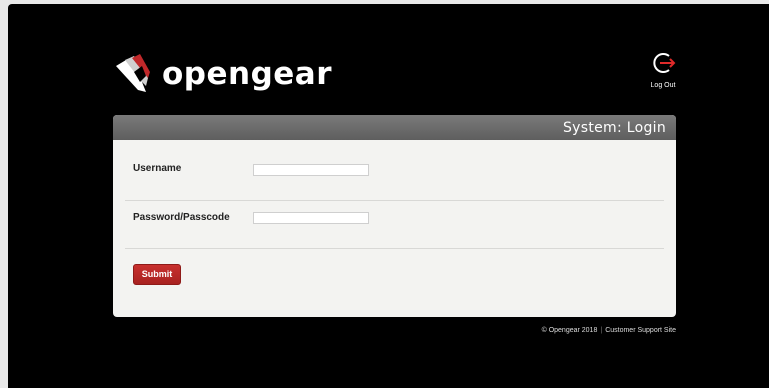 This screenshot has width=769, height=388. I want to click on brand-logo: opengear, so click(222, 74).